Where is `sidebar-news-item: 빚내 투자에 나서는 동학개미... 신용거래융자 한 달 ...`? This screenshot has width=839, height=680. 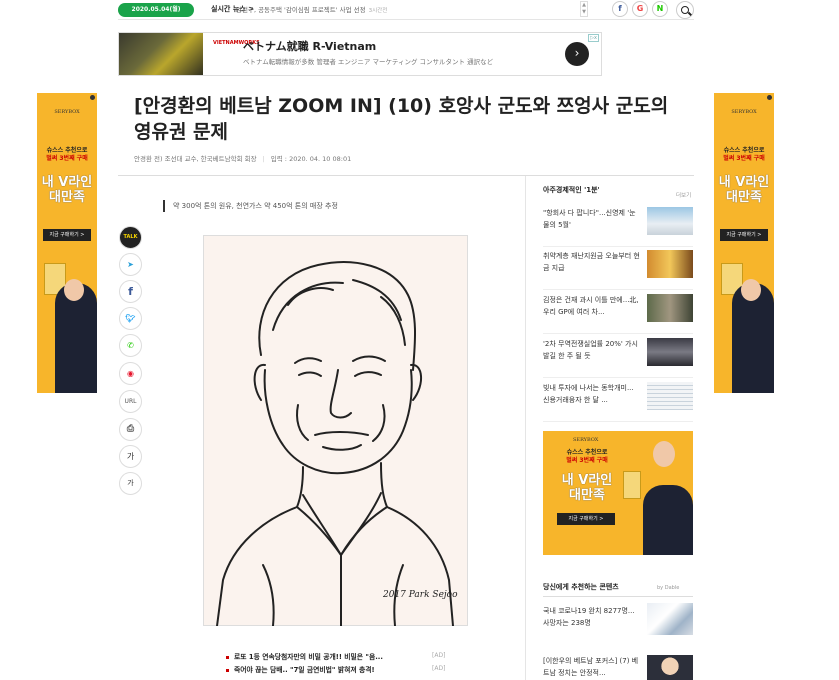 sidebar-news-item: 빚내 투자에 나서는 동학개미... 신용거래융자 한 달 ... is located at coordinates (618, 402).